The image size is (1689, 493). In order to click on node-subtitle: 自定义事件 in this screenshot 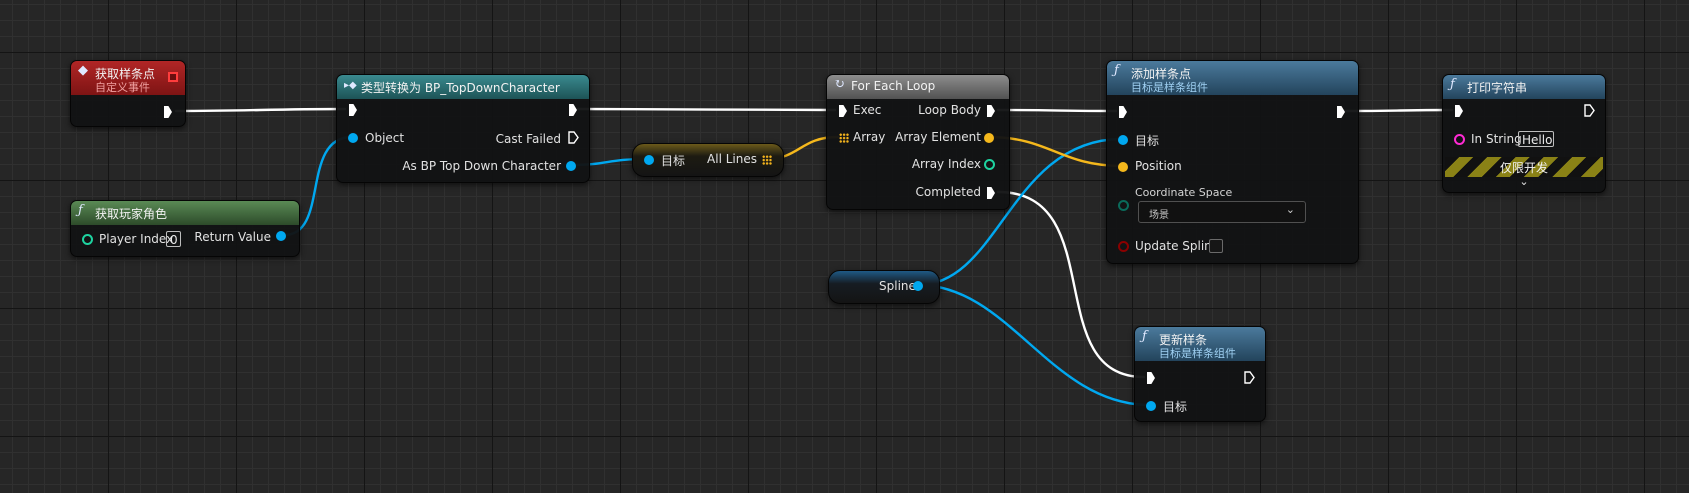, I will do `click(122, 87)`.